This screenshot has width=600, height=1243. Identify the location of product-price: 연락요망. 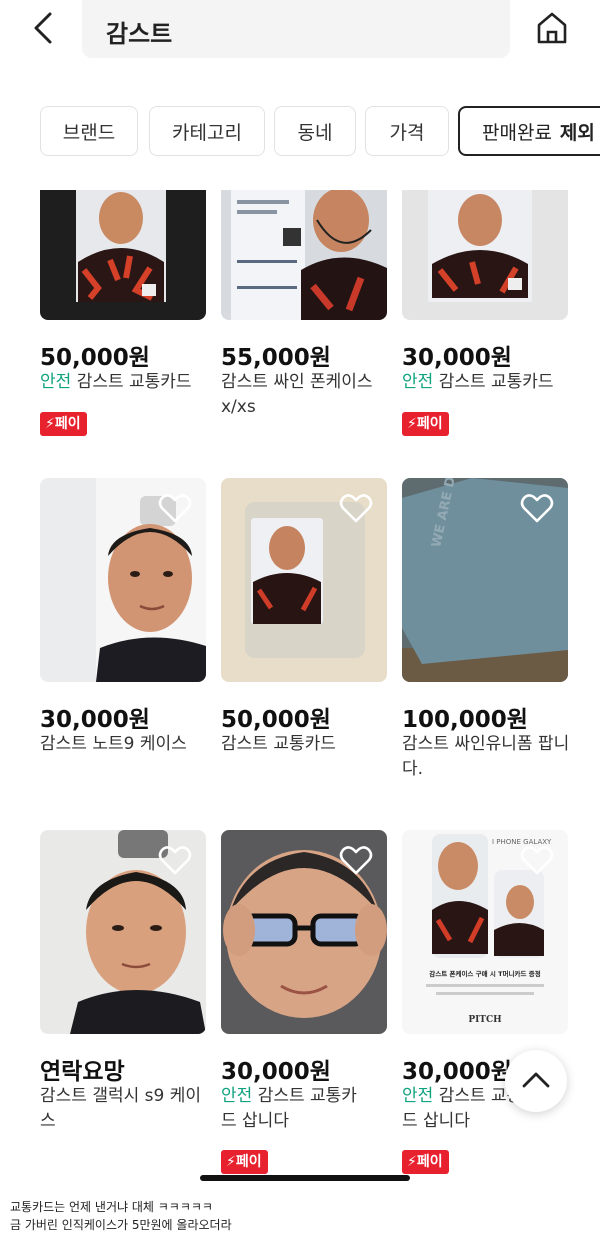
(82, 1072).